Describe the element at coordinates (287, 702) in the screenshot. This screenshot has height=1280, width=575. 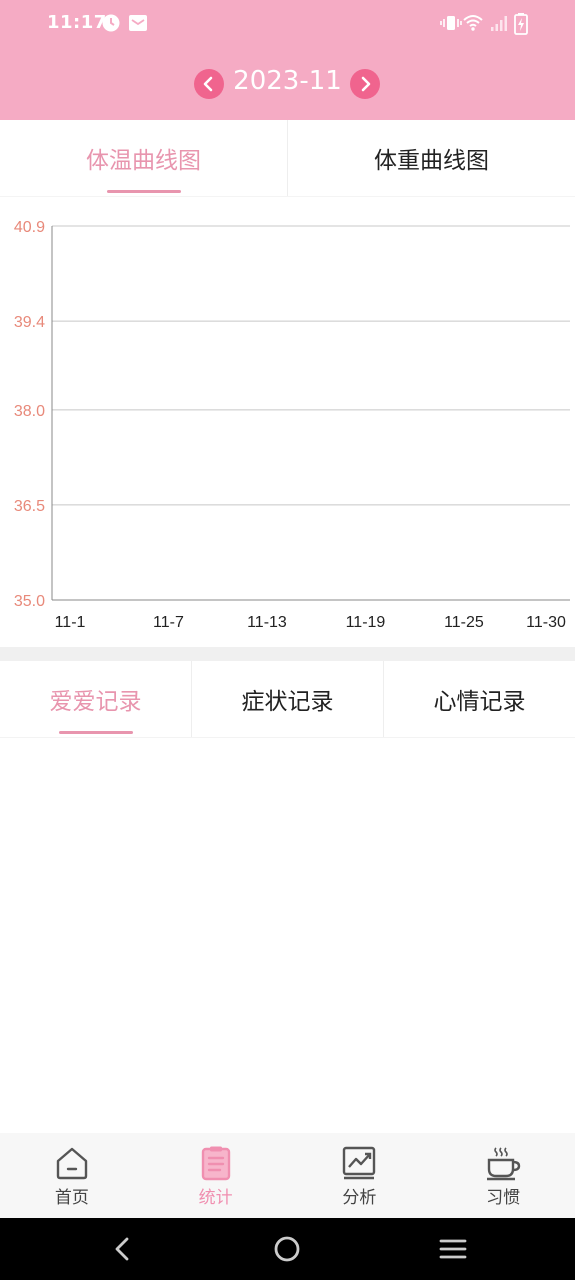
I see `tab-label: 症状记录` at that location.